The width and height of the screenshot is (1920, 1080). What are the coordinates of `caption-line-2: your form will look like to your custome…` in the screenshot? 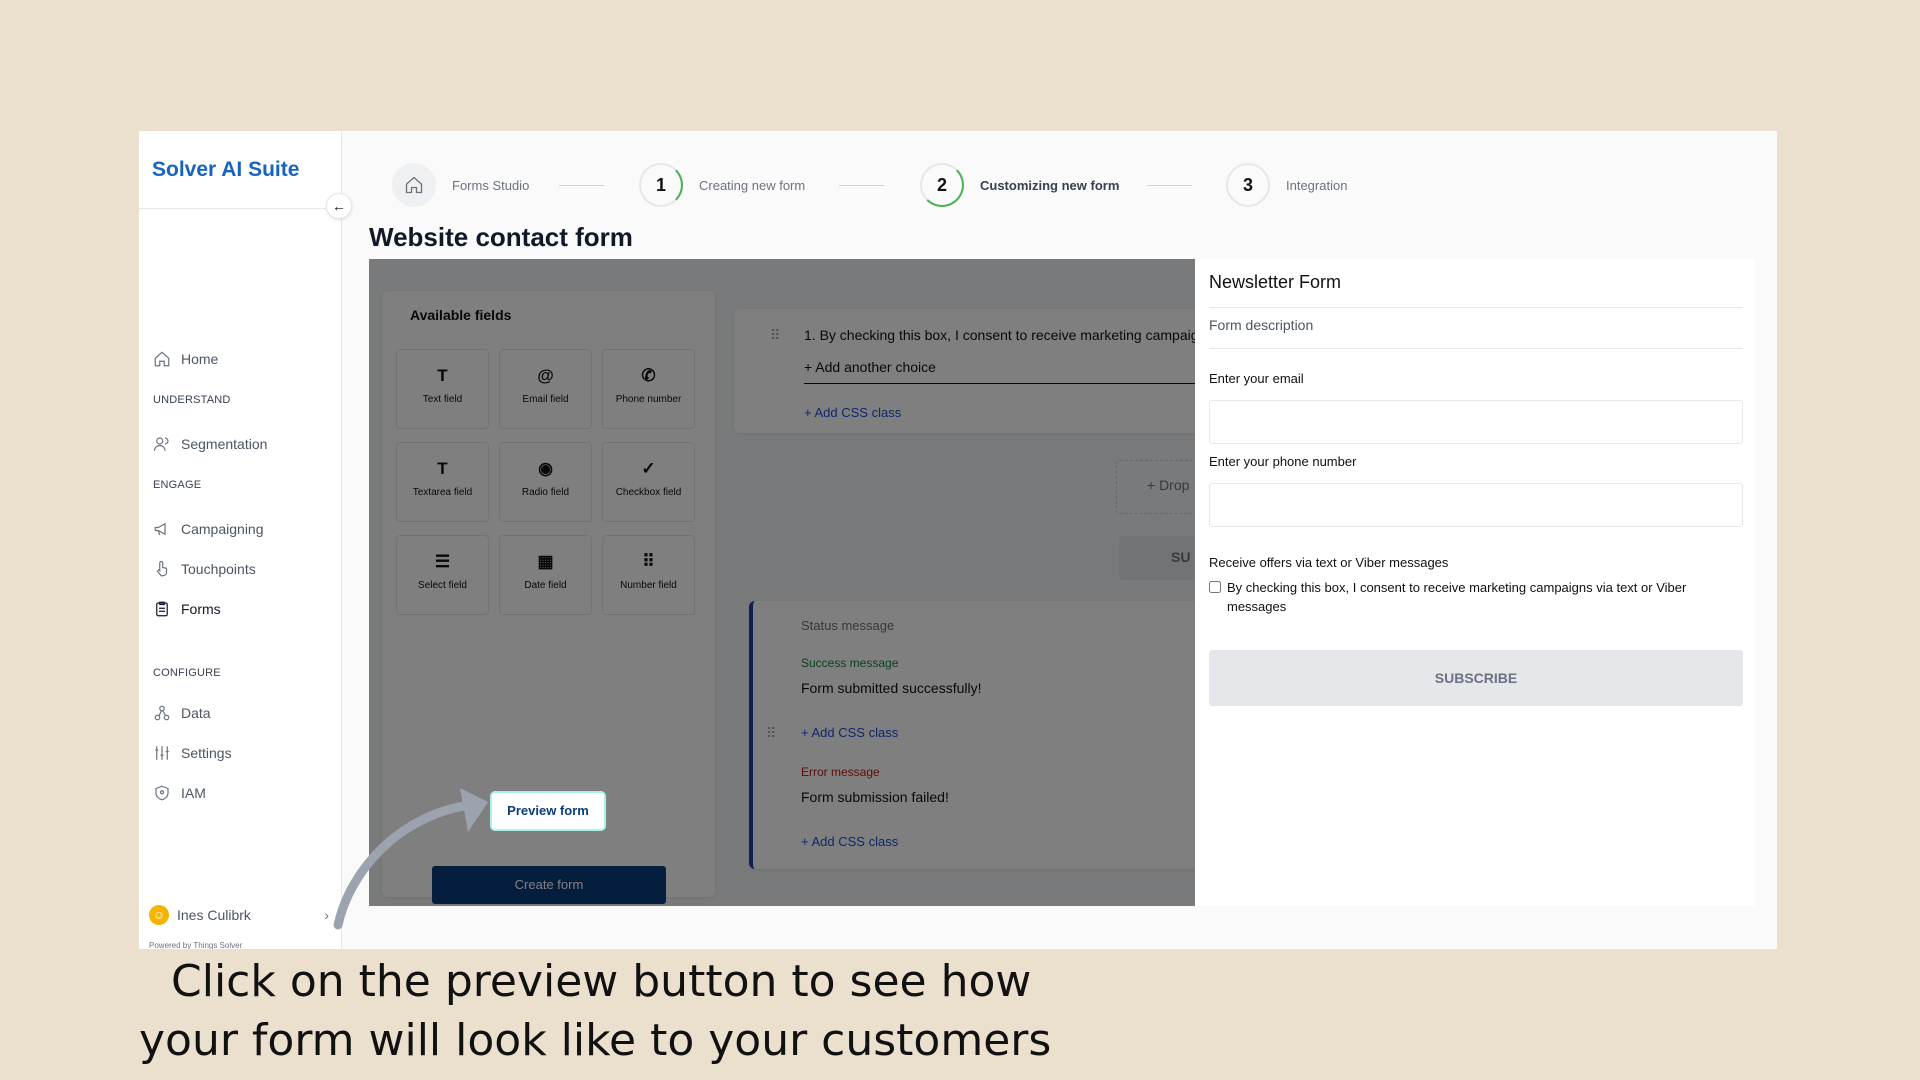 It's located at (595, 1040).